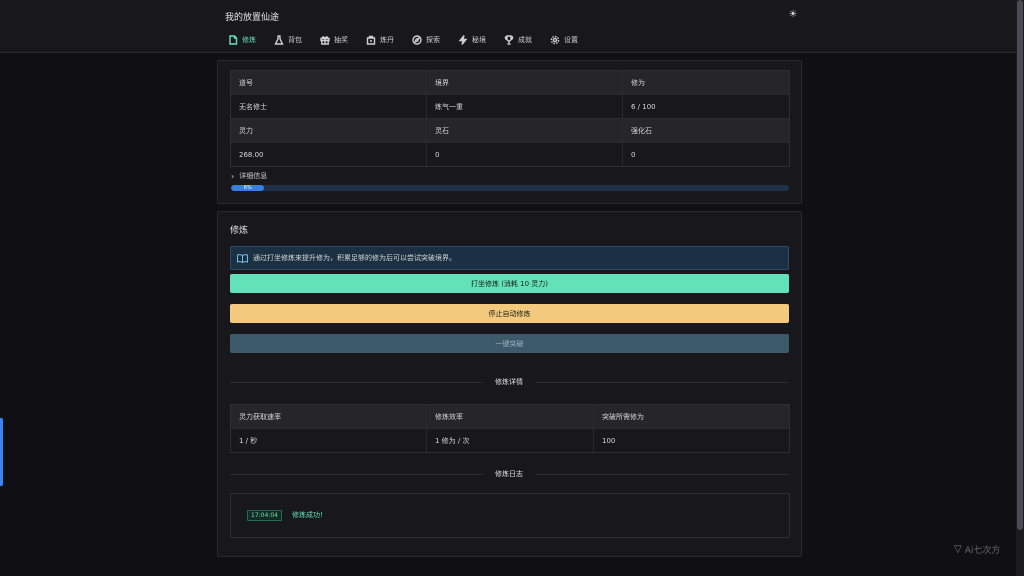 The width and height of the screenshot is (1024, 576). I want to click on main-nav: 修炼 背包 抽奖 炼丹 探索 秘境 成就 设置, so click(412, 40).